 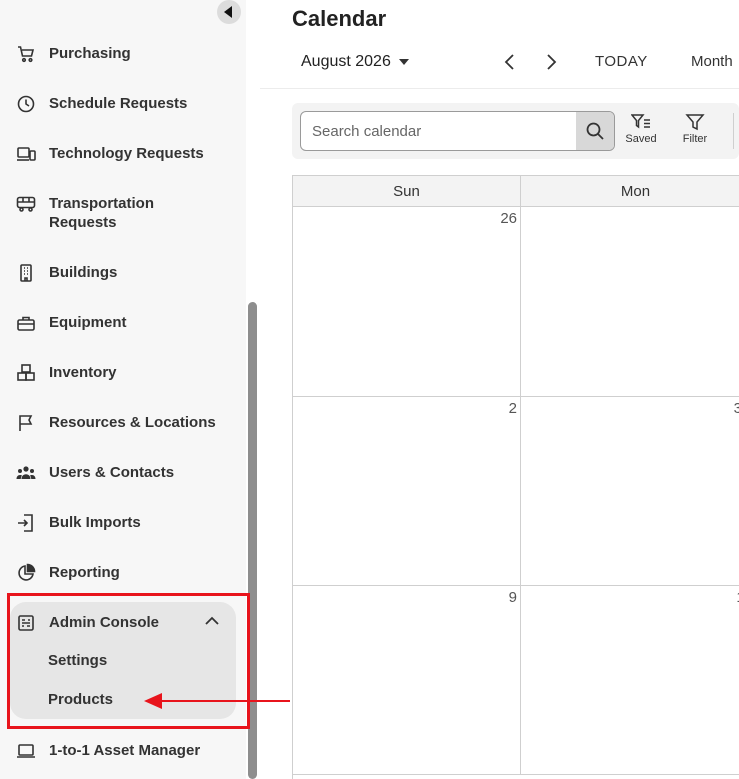 I want to click on sidebar-item-label: Bulk Imports, so click(x=95, y=522).